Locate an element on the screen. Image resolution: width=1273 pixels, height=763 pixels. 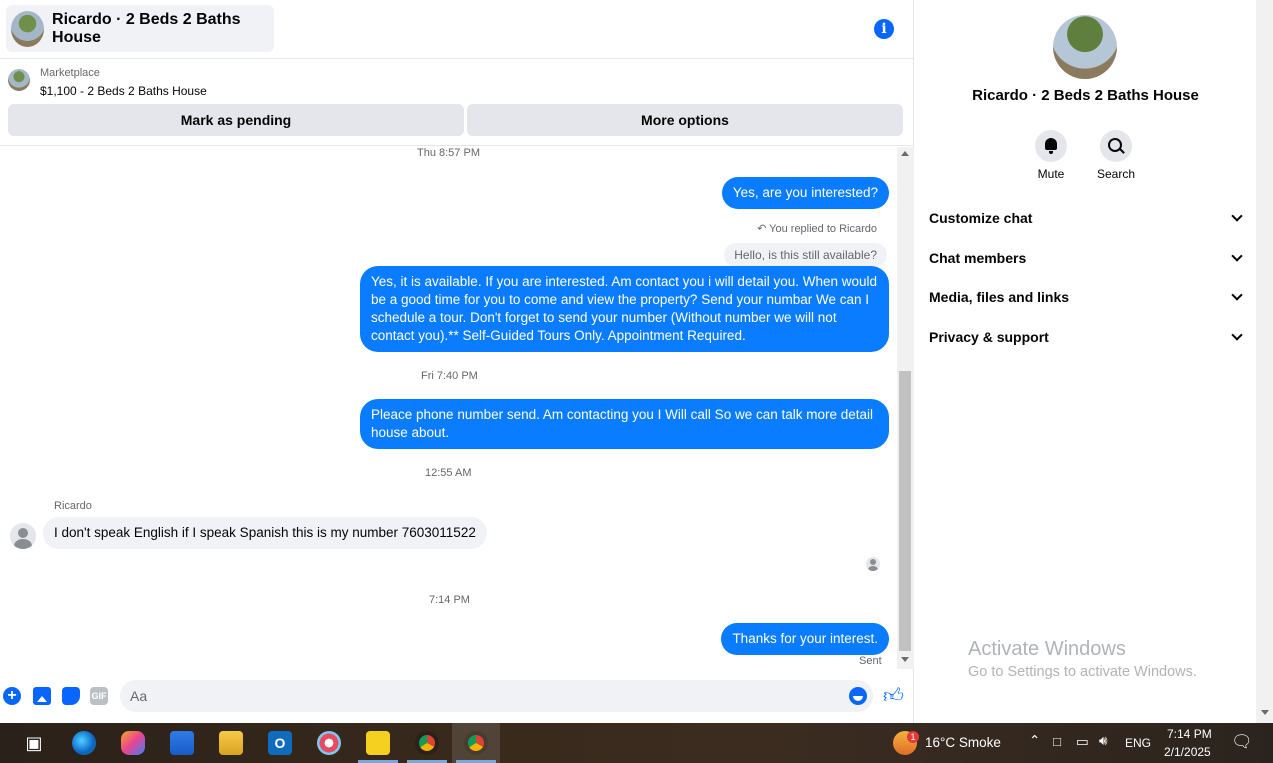
timestamp: 7:14 PM is located at coordinates (449, 600).